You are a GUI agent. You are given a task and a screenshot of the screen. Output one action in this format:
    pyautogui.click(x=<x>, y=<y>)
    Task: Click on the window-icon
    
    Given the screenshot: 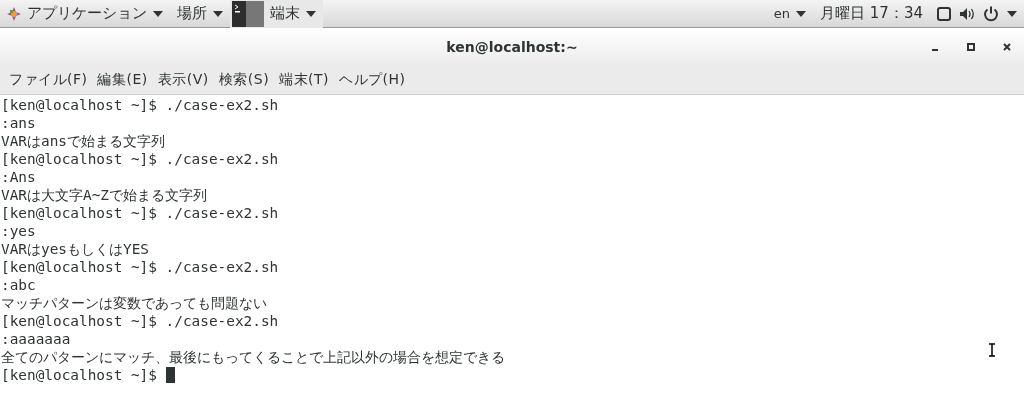 What is the action you would take?
    pyautogui.click(x=944, y=13)
    